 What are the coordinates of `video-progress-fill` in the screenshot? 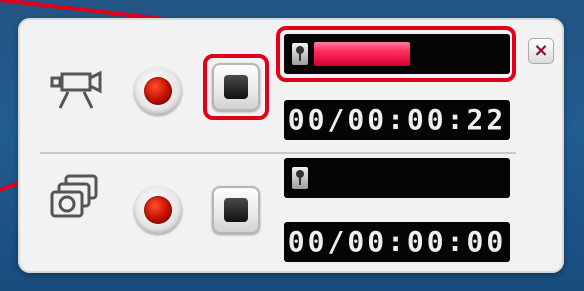 It's located at (362, 54).